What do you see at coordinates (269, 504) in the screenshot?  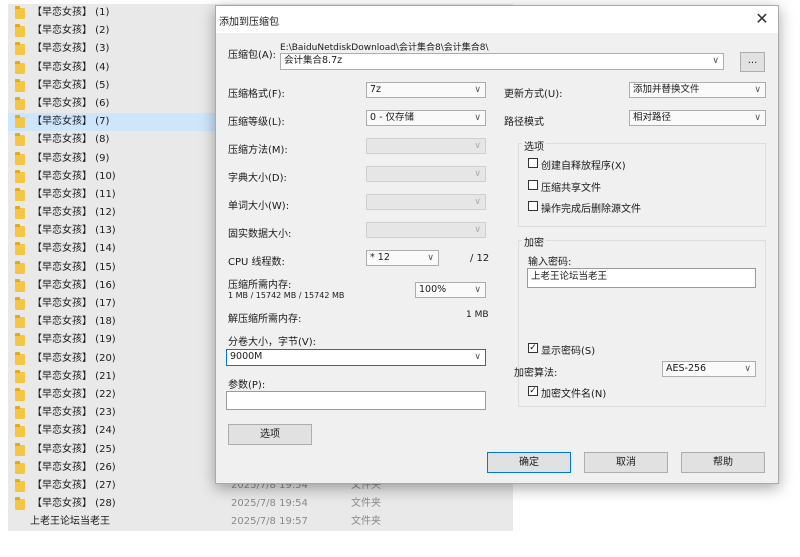 I see `file-date: 2025/7/8 19:54` at bounding box center [269, 504].